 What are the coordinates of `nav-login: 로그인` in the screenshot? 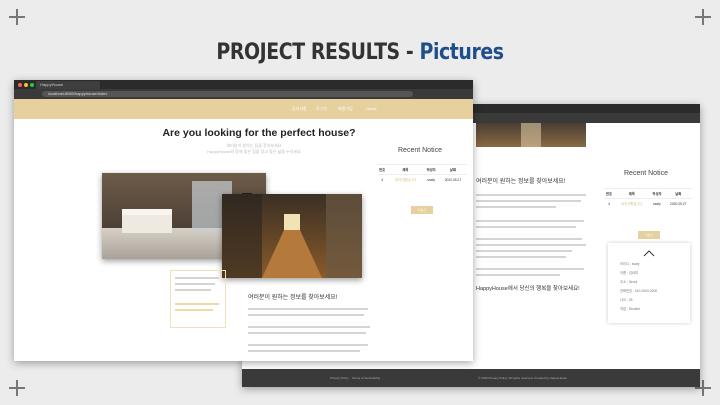 It's located at (321, 109).